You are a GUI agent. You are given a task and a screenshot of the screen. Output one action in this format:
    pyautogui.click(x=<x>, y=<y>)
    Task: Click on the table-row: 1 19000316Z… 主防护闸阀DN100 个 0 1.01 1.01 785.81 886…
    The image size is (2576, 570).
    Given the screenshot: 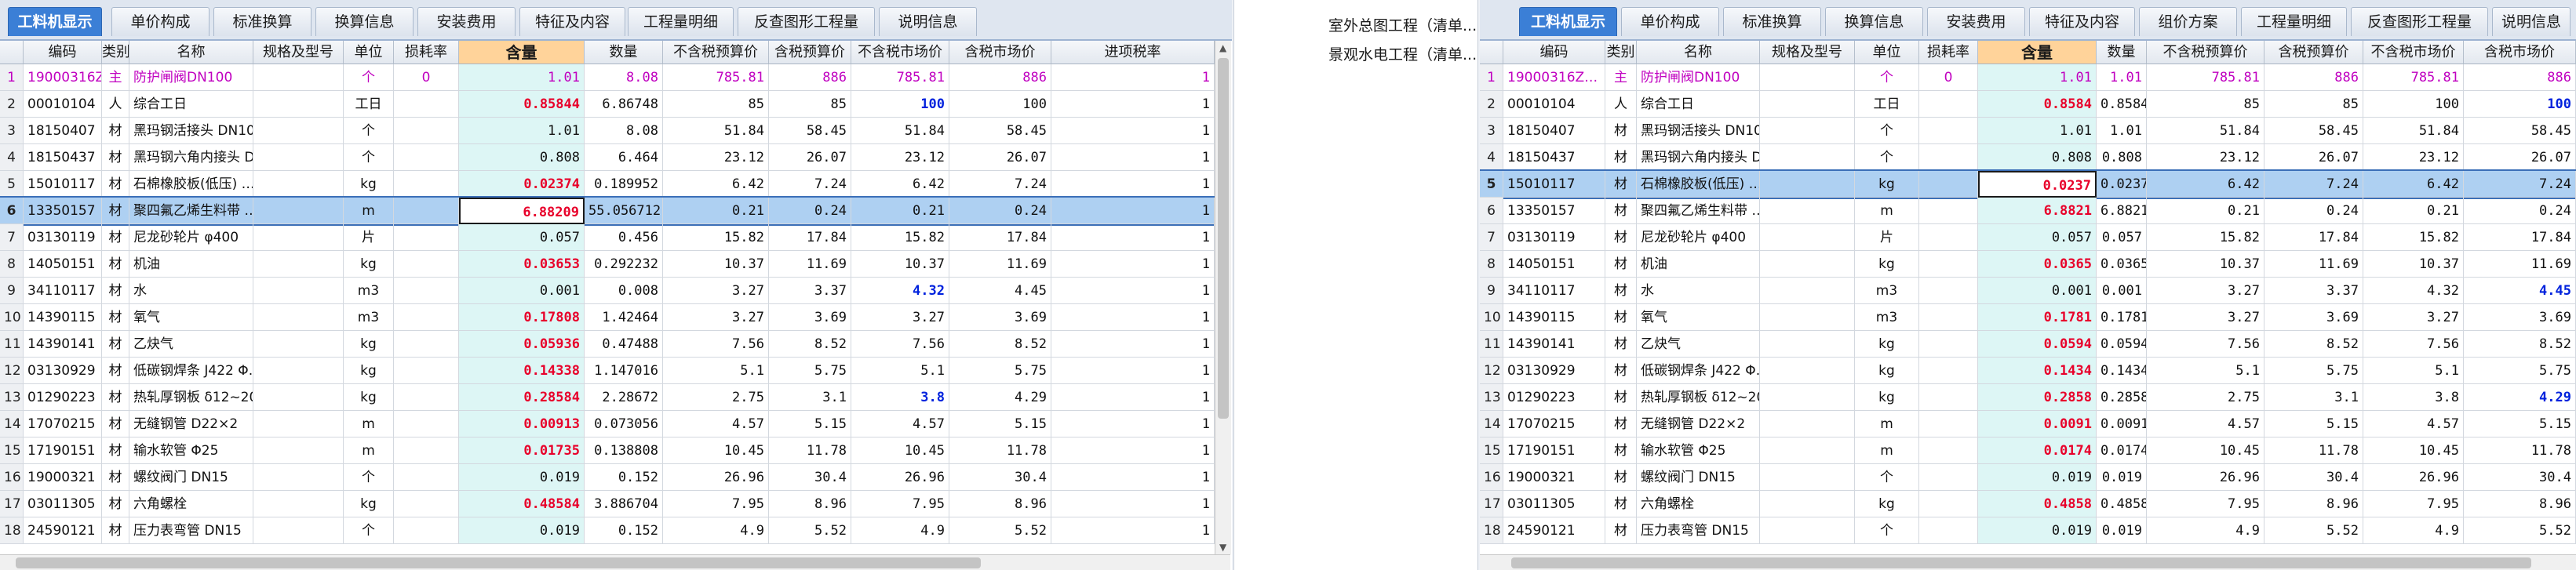 What is the action you would take?
    pyautogui.click(x=2028, y=77)
    